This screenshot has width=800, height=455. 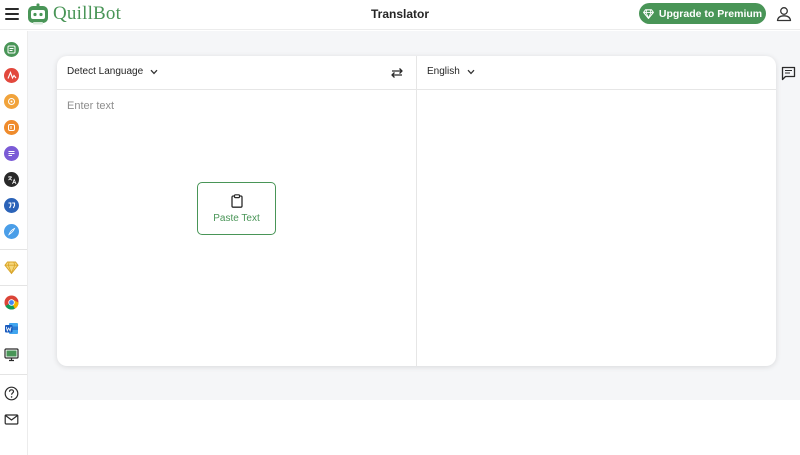 I want to click on paraphraser-icon, so click(x=11, y=49).